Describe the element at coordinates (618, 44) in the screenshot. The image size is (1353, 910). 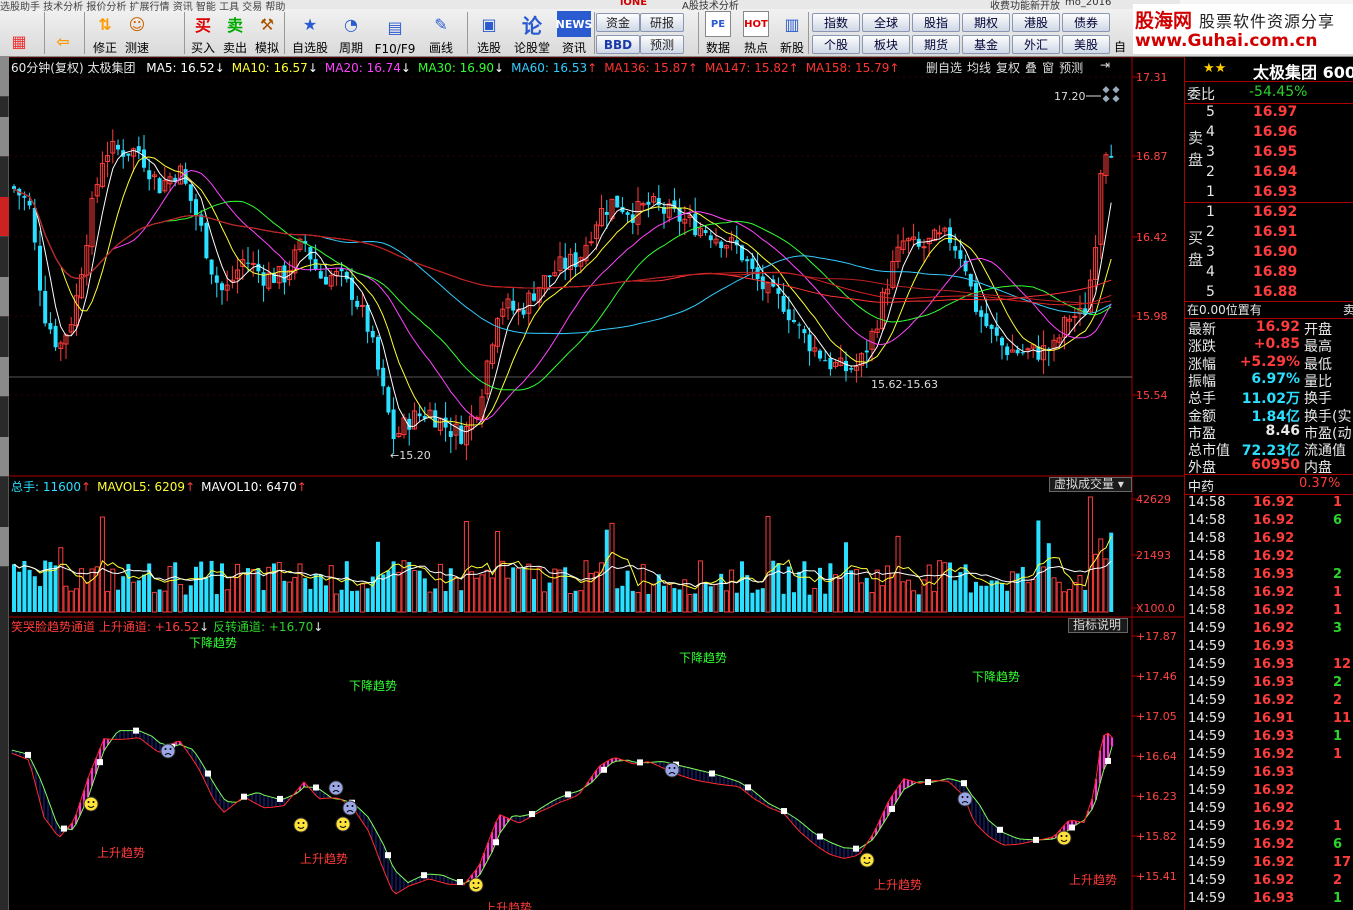
I see `quick-button-2: BBD` at that location.